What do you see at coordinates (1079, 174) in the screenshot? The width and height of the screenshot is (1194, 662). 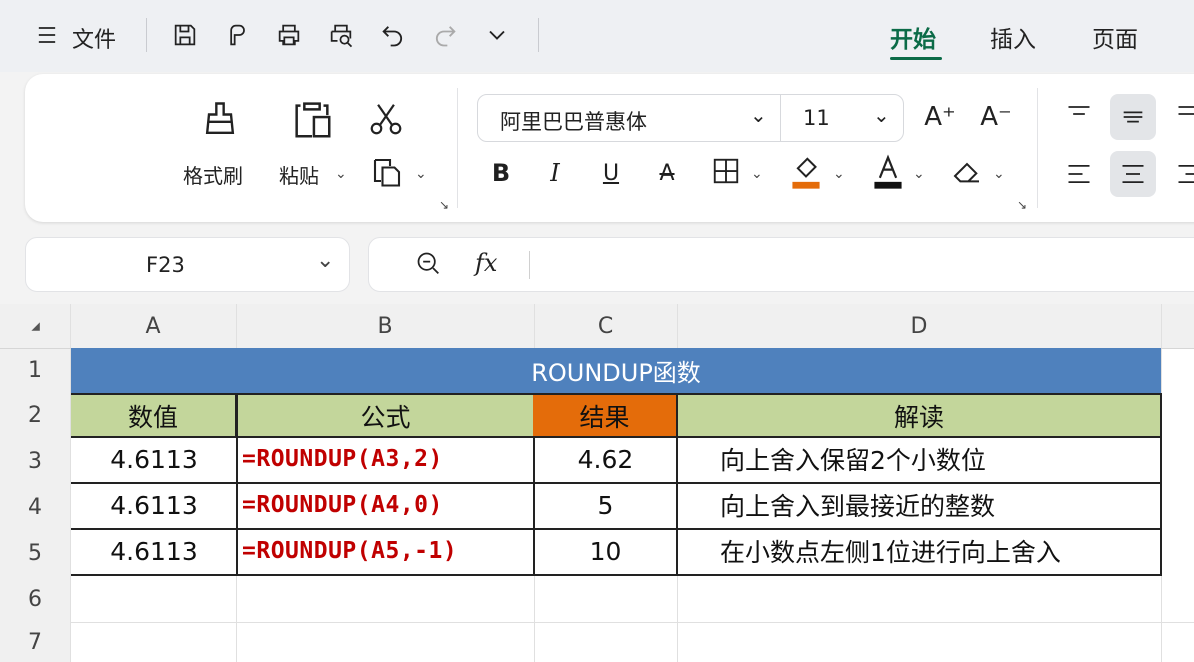 I see `align-left-icon` at bounding box center [1079, 174].